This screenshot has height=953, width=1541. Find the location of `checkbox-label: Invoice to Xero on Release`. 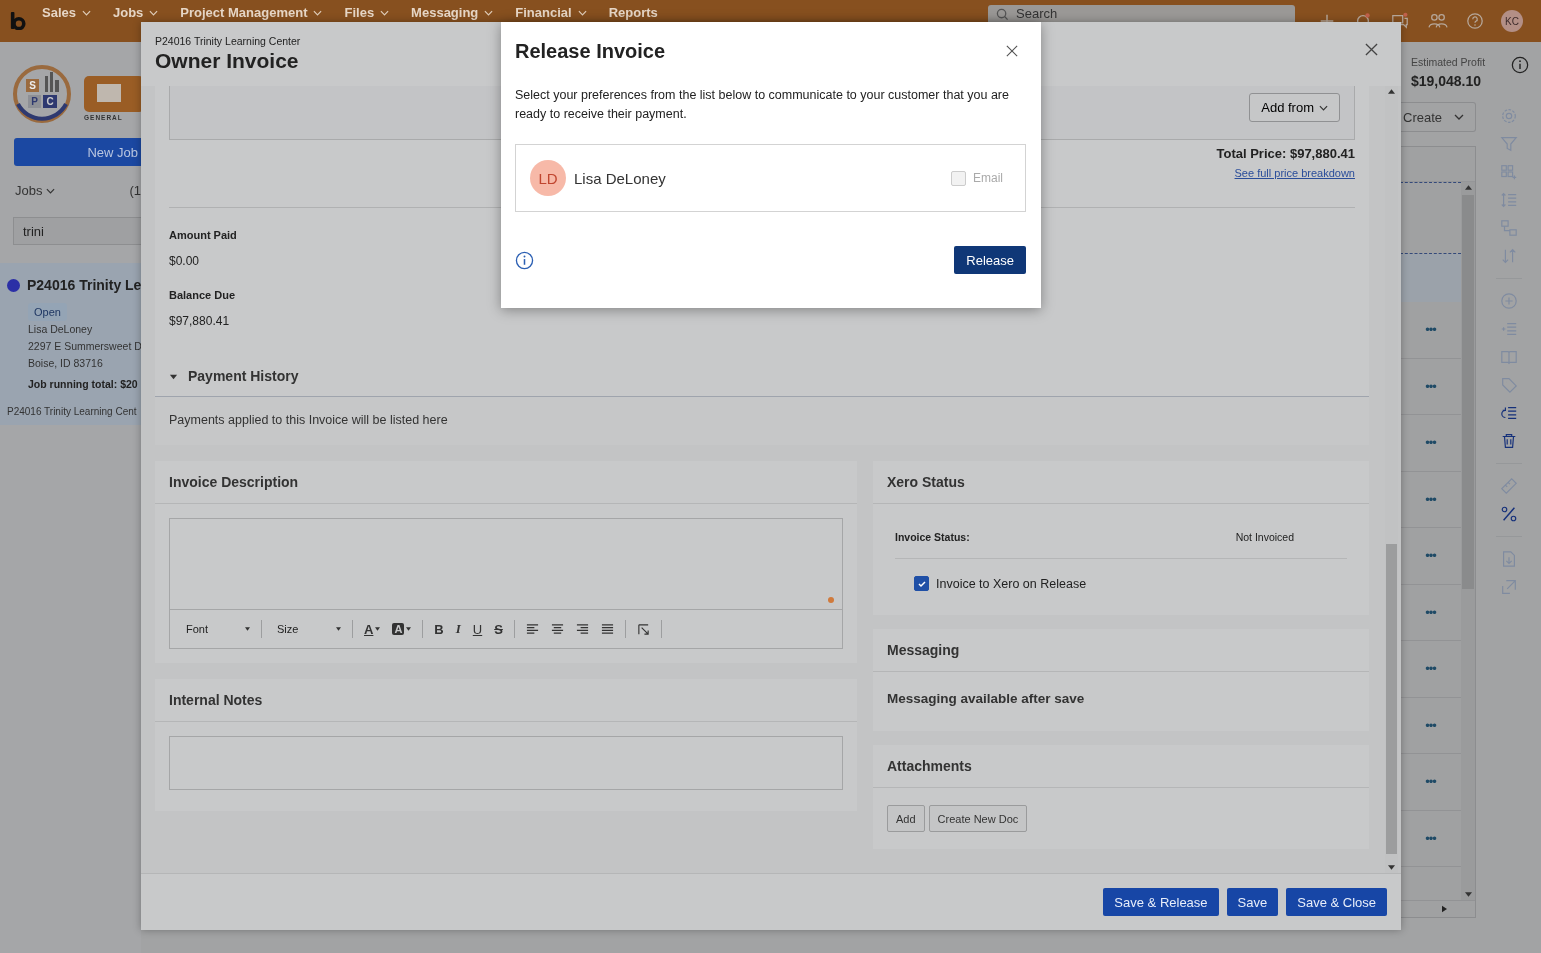

checkbox-label: Invoice to Xero on Release is located at coordinates (1011, 583).